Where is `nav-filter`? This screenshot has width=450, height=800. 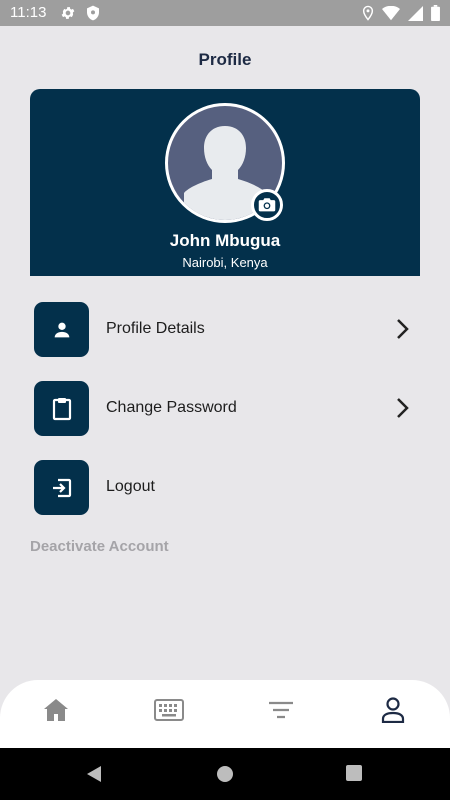 nav-filter is located at coordinates (281, 710).